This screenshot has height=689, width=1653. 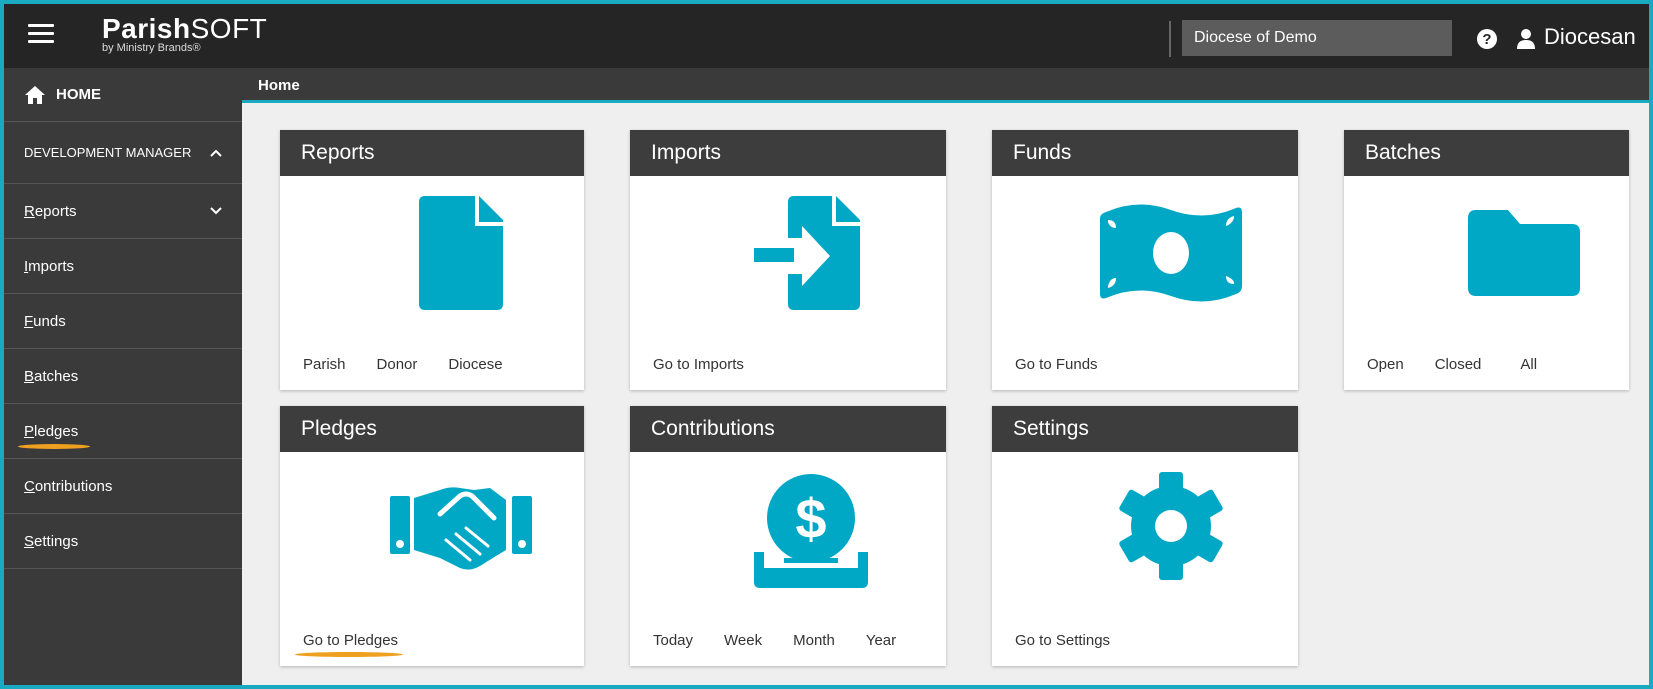 I want to click on link-open: Open, so click(x=1385, y=364).